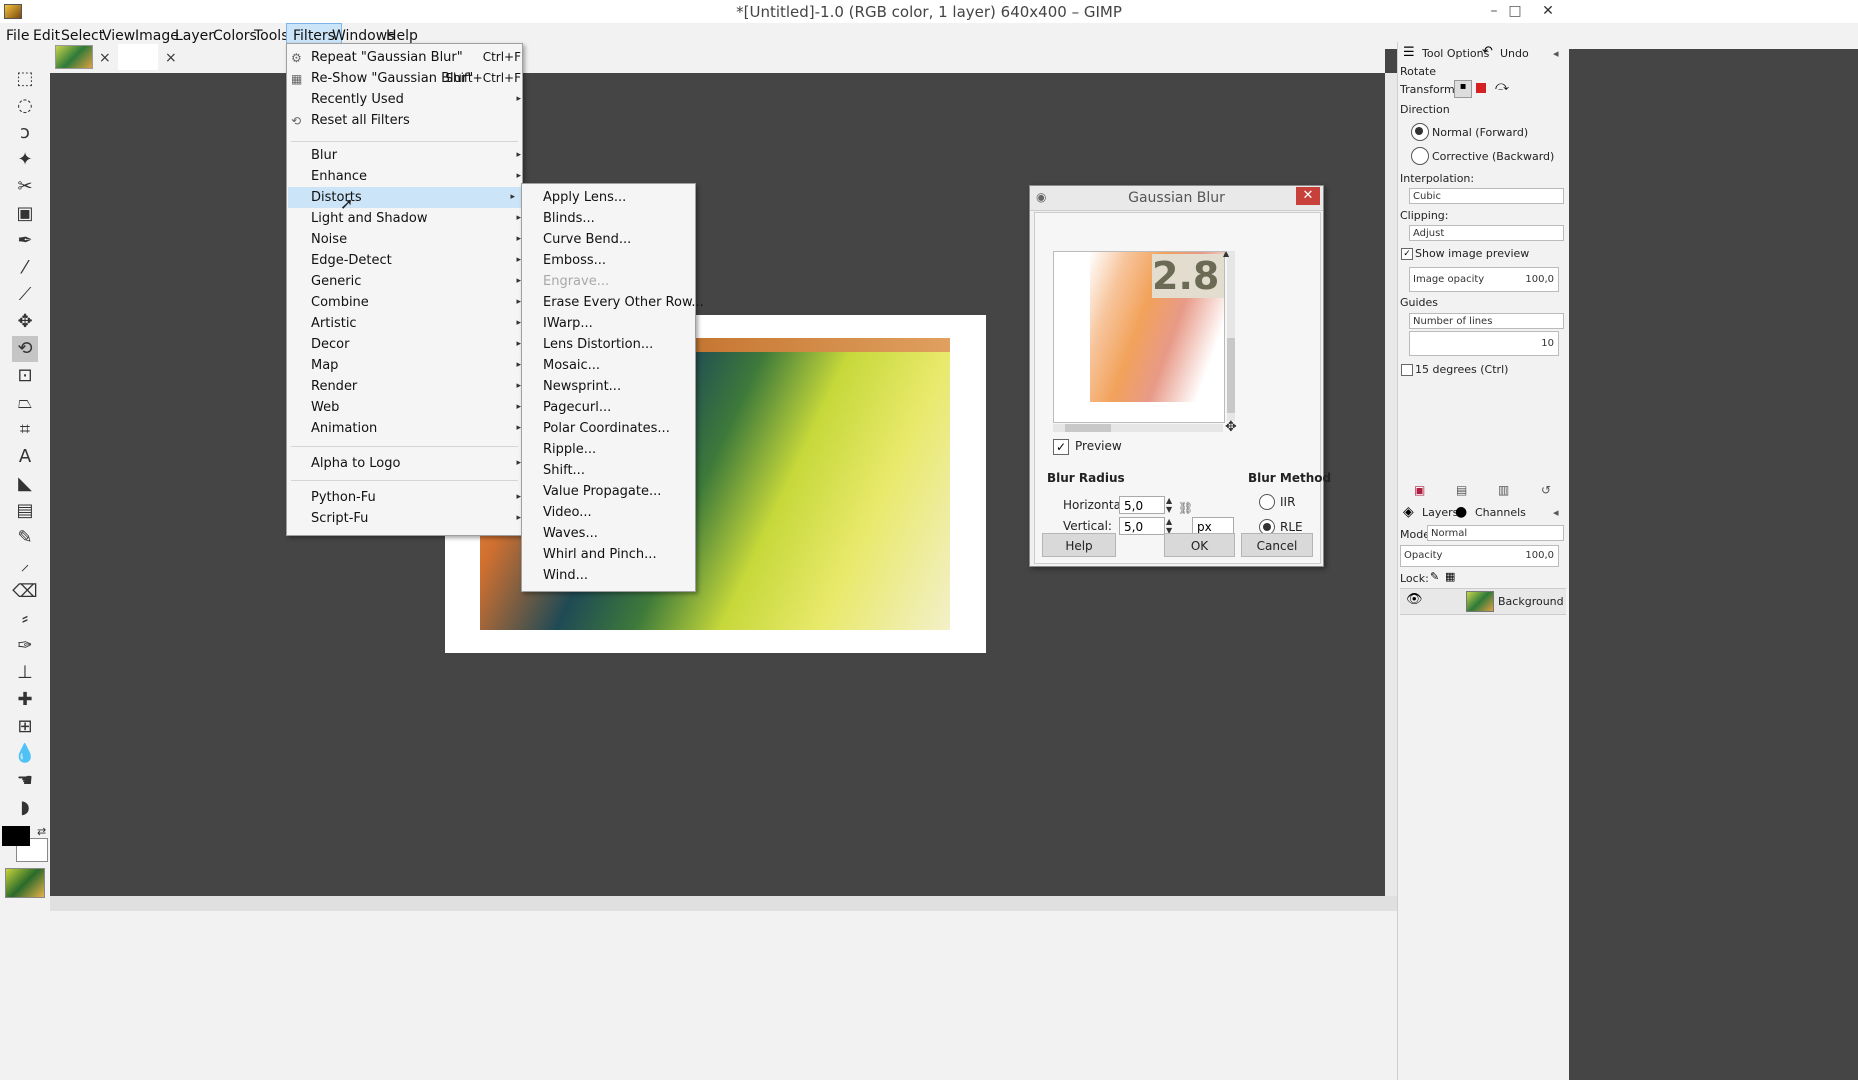  Describe the element at coordinates (25, 754) in the screenshot. I see `blur-icon: 💧` at that location.